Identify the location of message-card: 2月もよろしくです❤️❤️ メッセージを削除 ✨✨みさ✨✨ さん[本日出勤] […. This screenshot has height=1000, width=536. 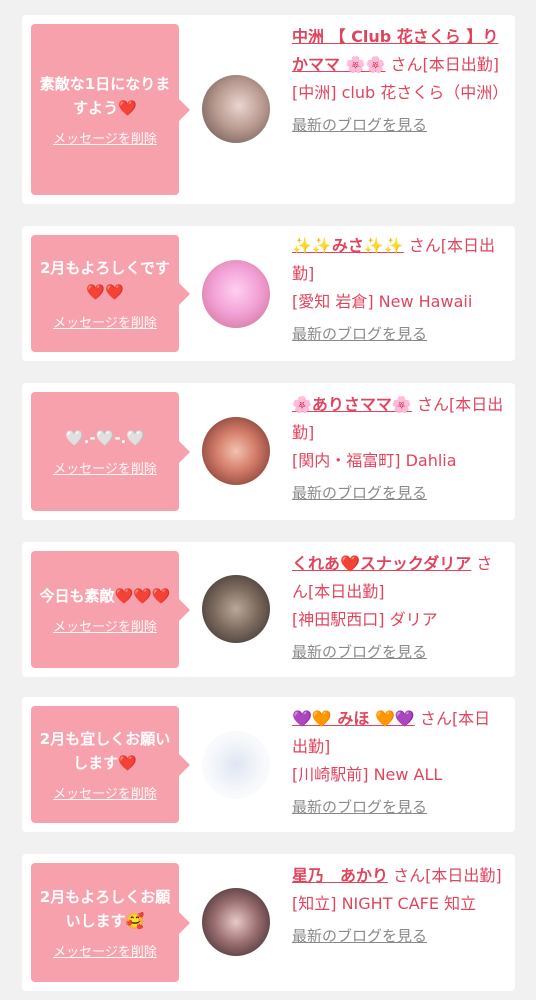
(268, 293).